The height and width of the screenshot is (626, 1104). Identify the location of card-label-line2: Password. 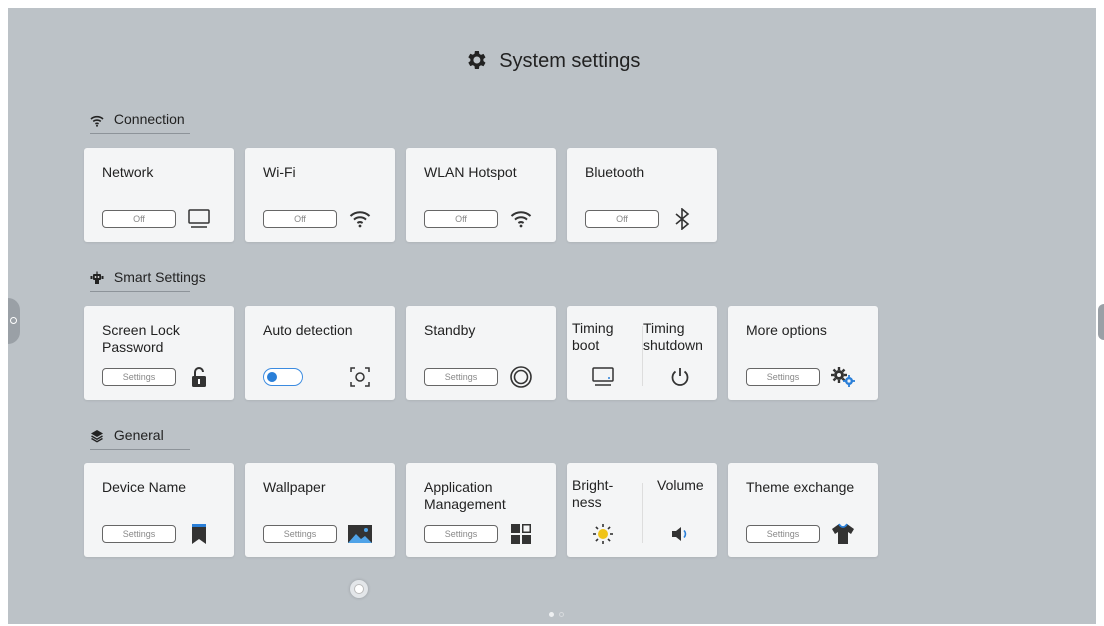
(133, 347).